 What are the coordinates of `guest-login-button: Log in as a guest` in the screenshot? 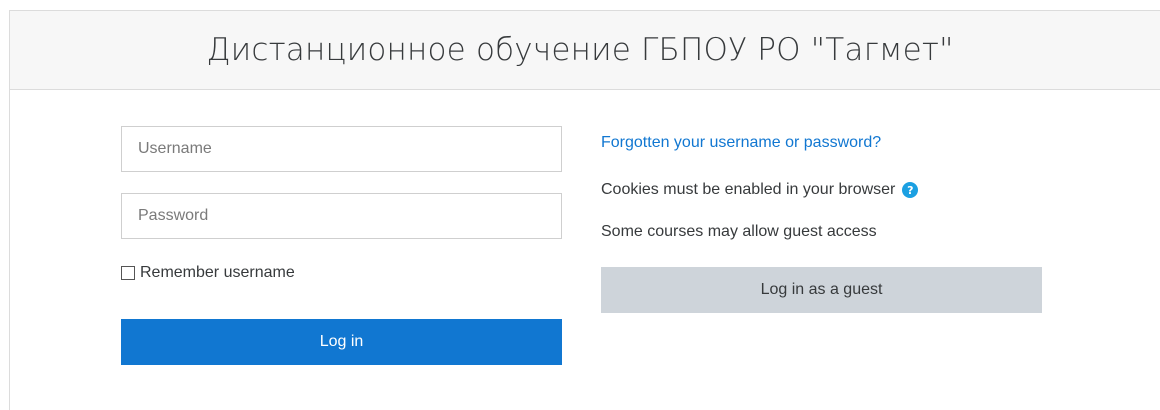 It's located at (821, 290).